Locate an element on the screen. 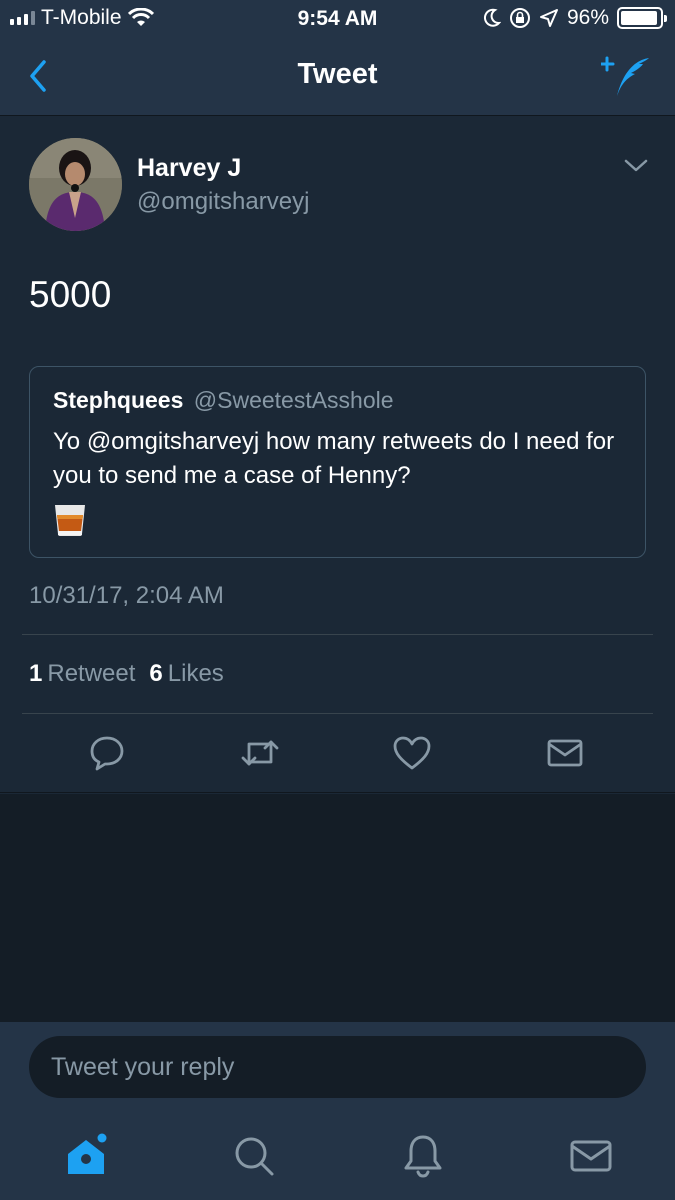  compose-tweet-button is located at coordinates (627, 77).